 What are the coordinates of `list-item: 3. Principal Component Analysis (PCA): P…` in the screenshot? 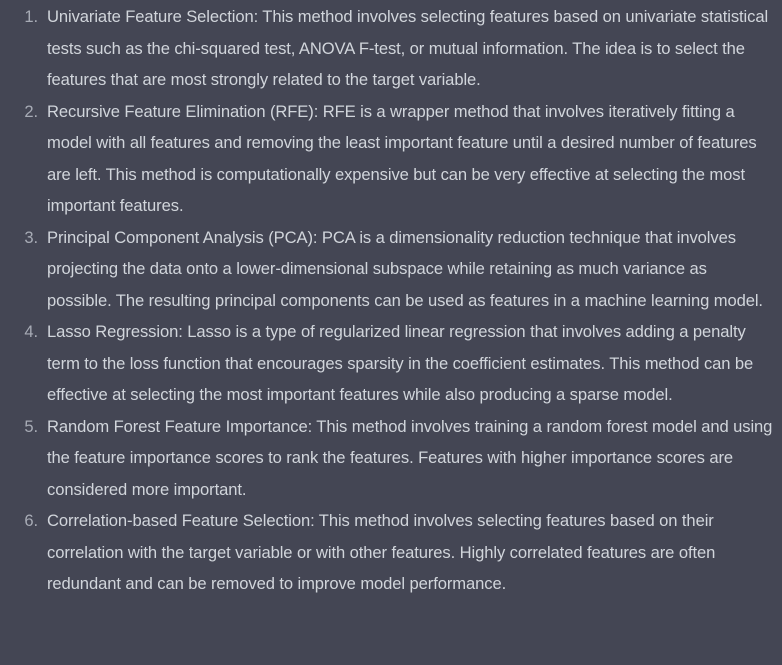 It's located at (387, 269).